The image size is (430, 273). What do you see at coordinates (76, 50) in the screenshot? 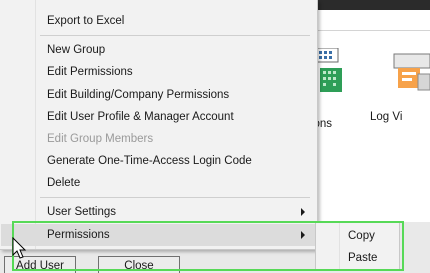
I see `menu-item-new-group: New Group` at bounding box center [76, 50].